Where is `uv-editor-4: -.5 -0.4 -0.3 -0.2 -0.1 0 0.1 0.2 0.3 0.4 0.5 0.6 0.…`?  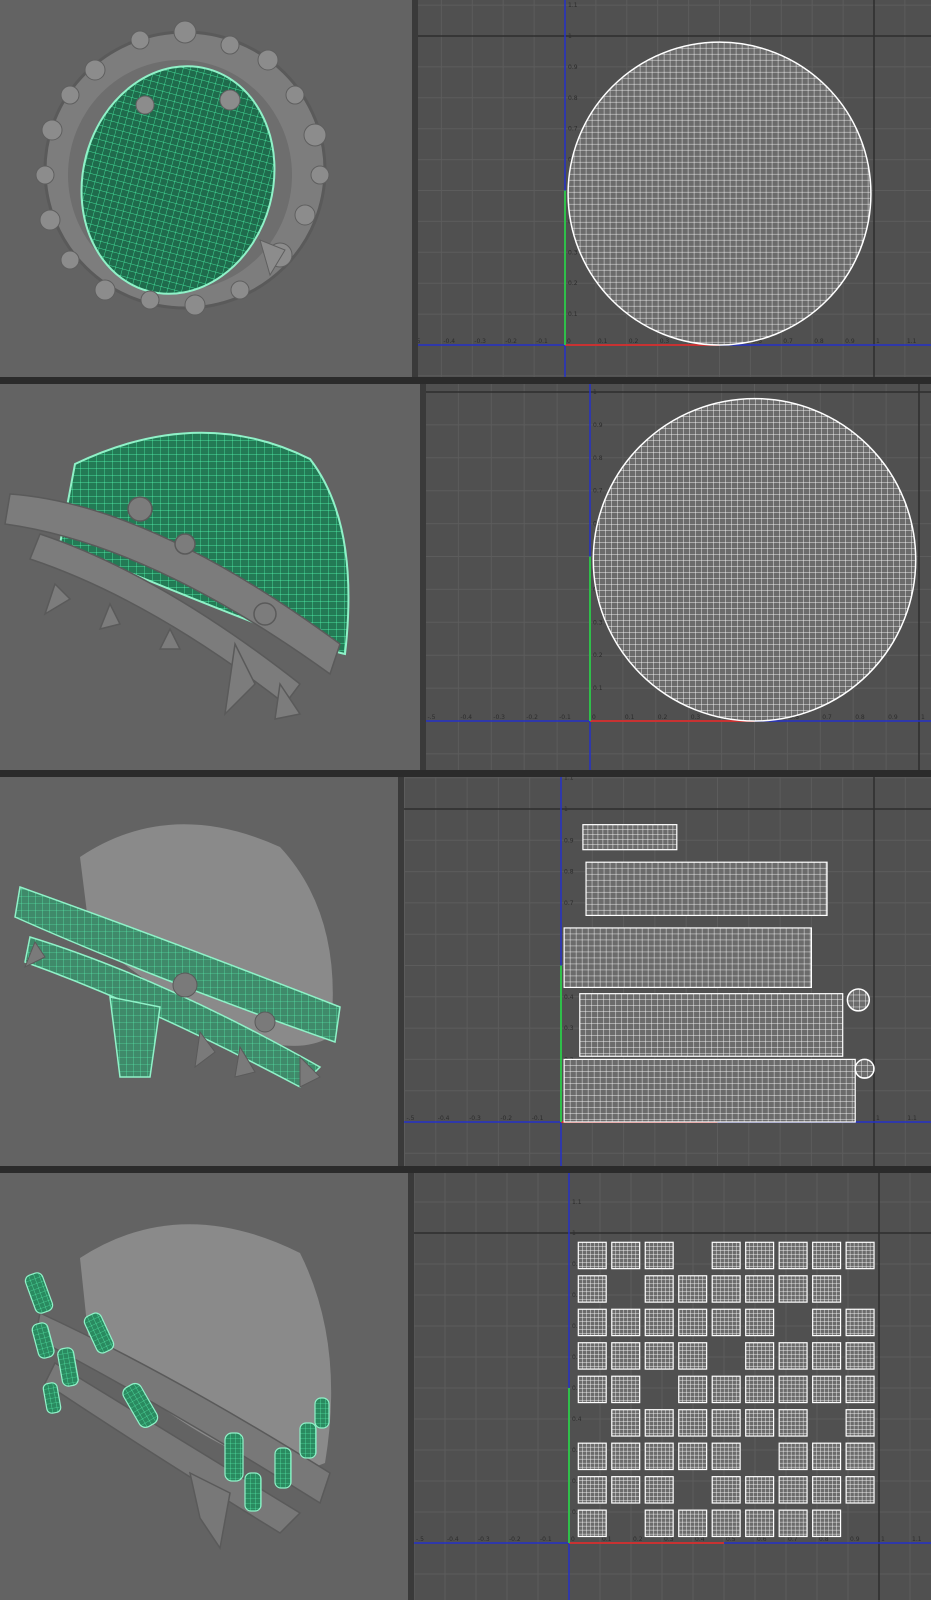
uv-editor-4: -.5 -0.4 -0.3 -0.2 -0.1 0 0.1 0.2 0.3 0.4 0.5 0.6 0.… is located at coordinates (672, 1386).